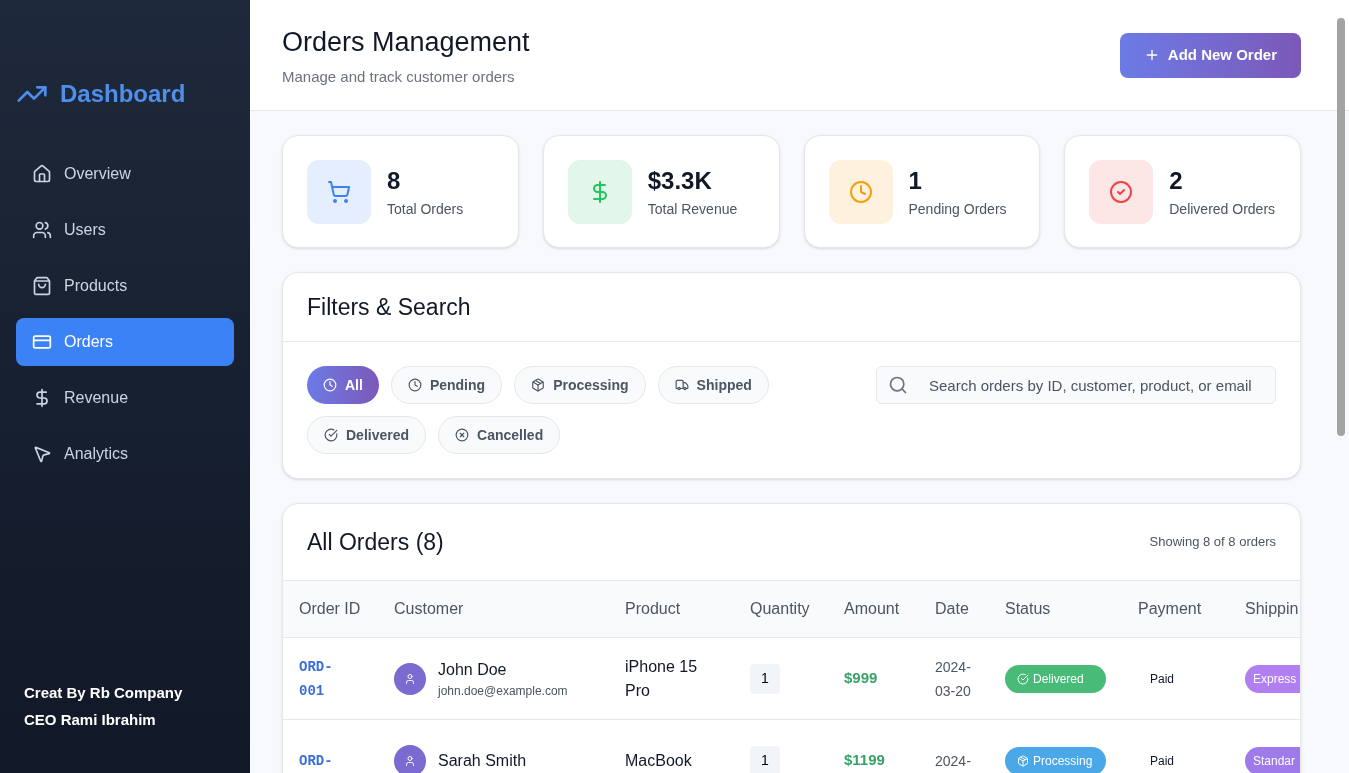 This screenshot has width=1349, height=773. What do you see at coordinates (499, 435) in the screenshot?
I see `filter-chip: Cancelled` at bounding box center [499, 435].